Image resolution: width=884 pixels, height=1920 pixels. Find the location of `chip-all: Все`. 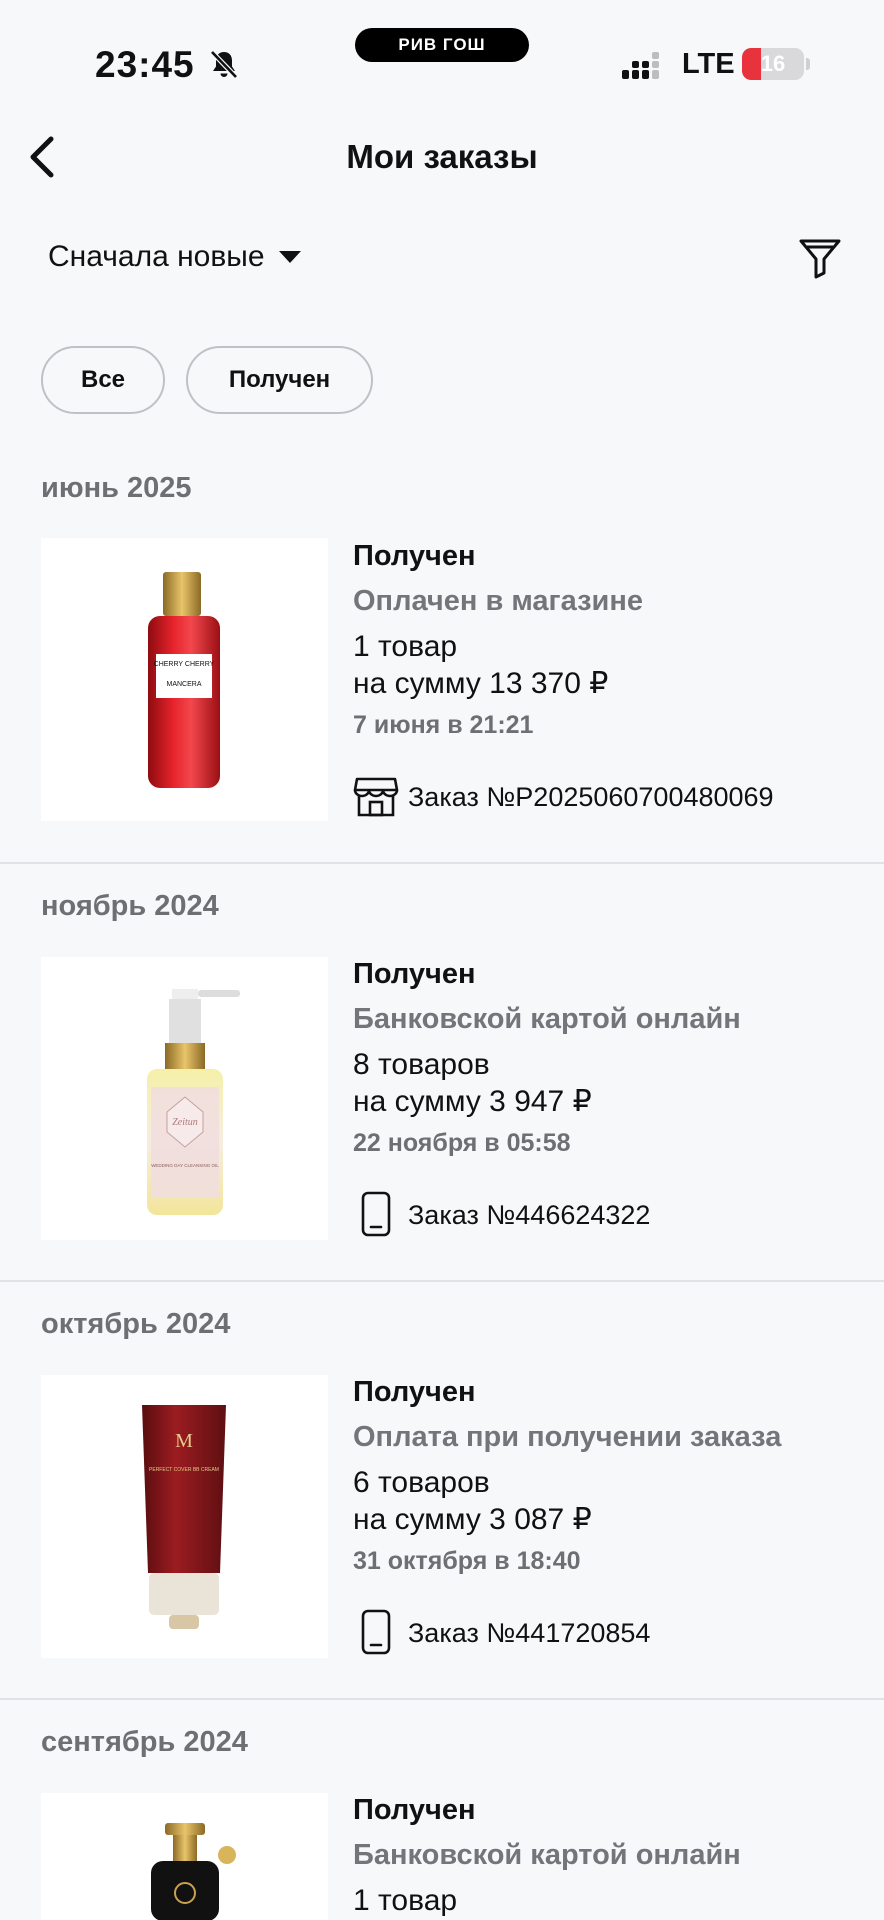

chip-all: Все is located at coordinates (103, 380).